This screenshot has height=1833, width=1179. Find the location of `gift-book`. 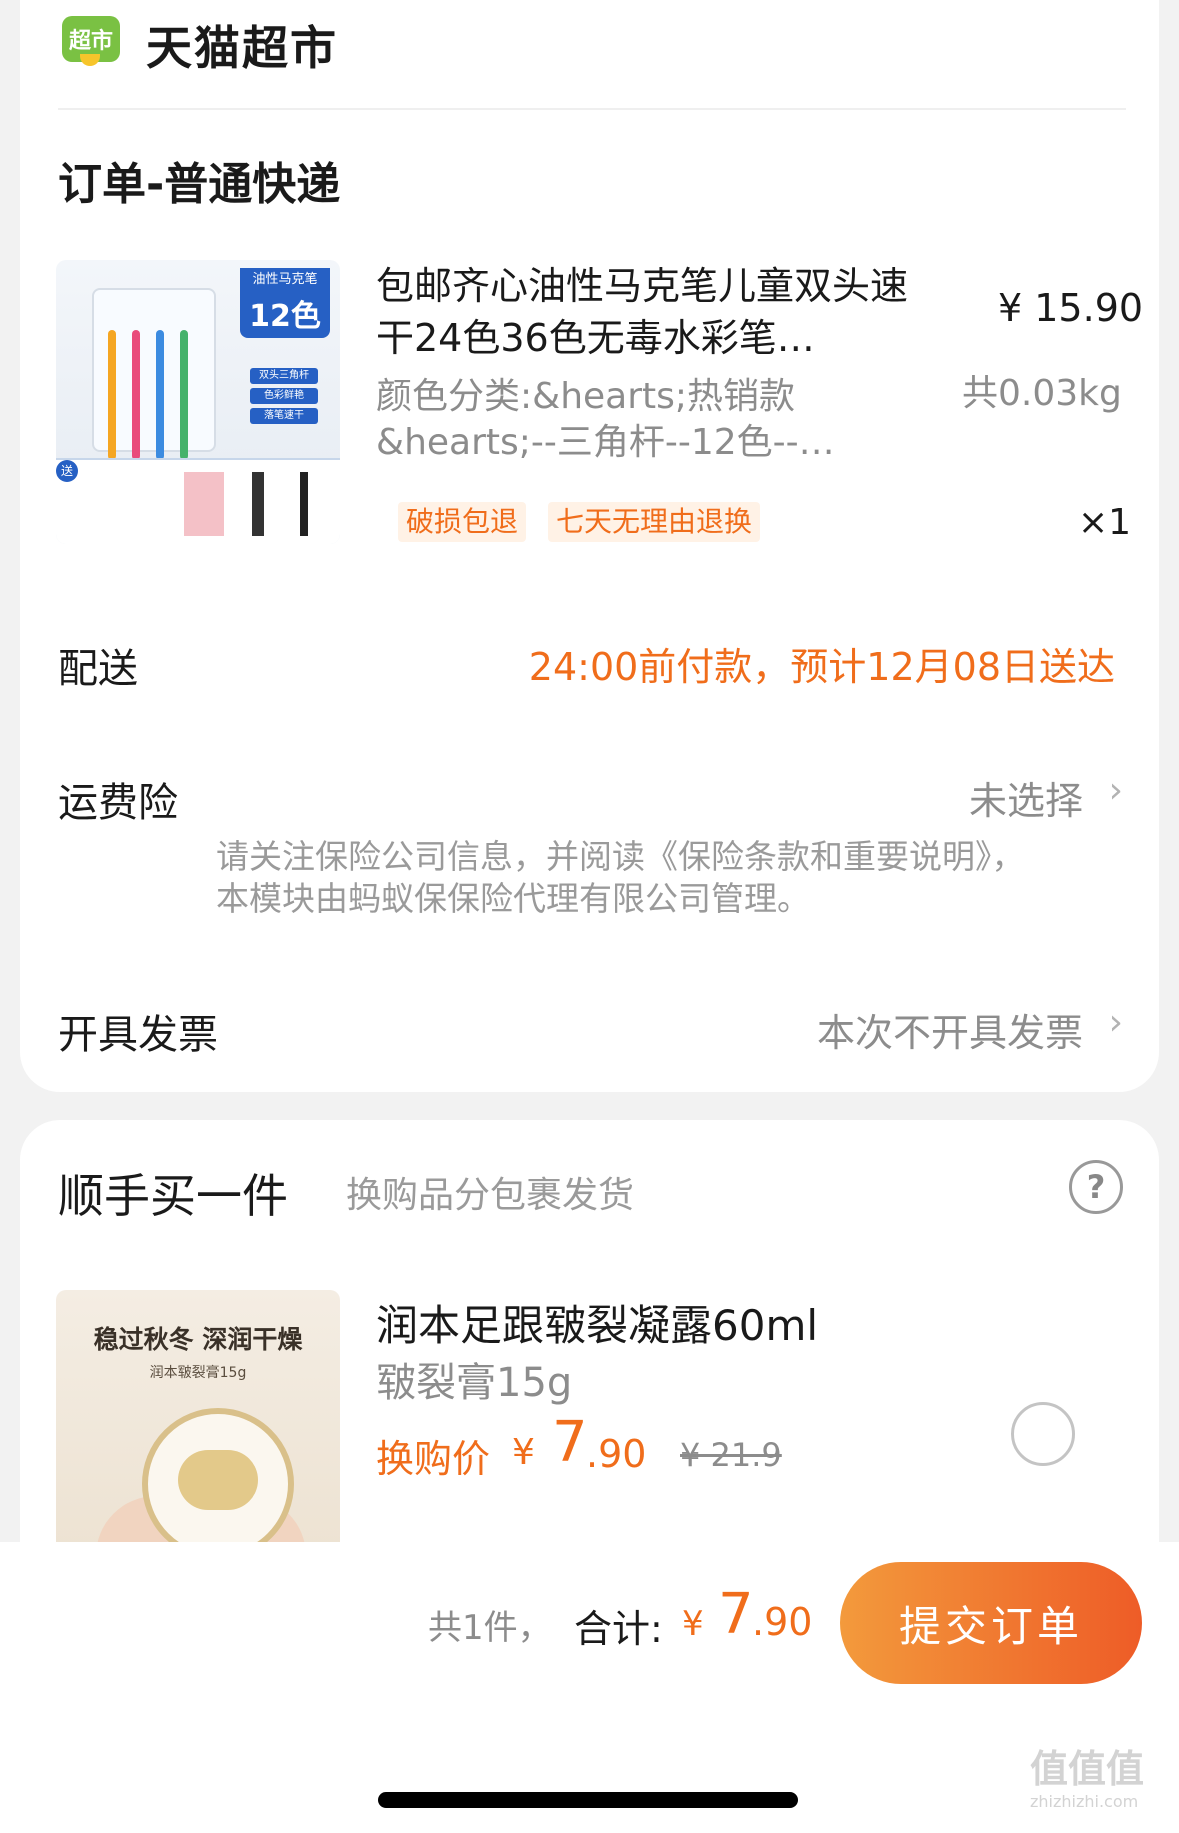

gift-book is located at coordinates (204, 504).